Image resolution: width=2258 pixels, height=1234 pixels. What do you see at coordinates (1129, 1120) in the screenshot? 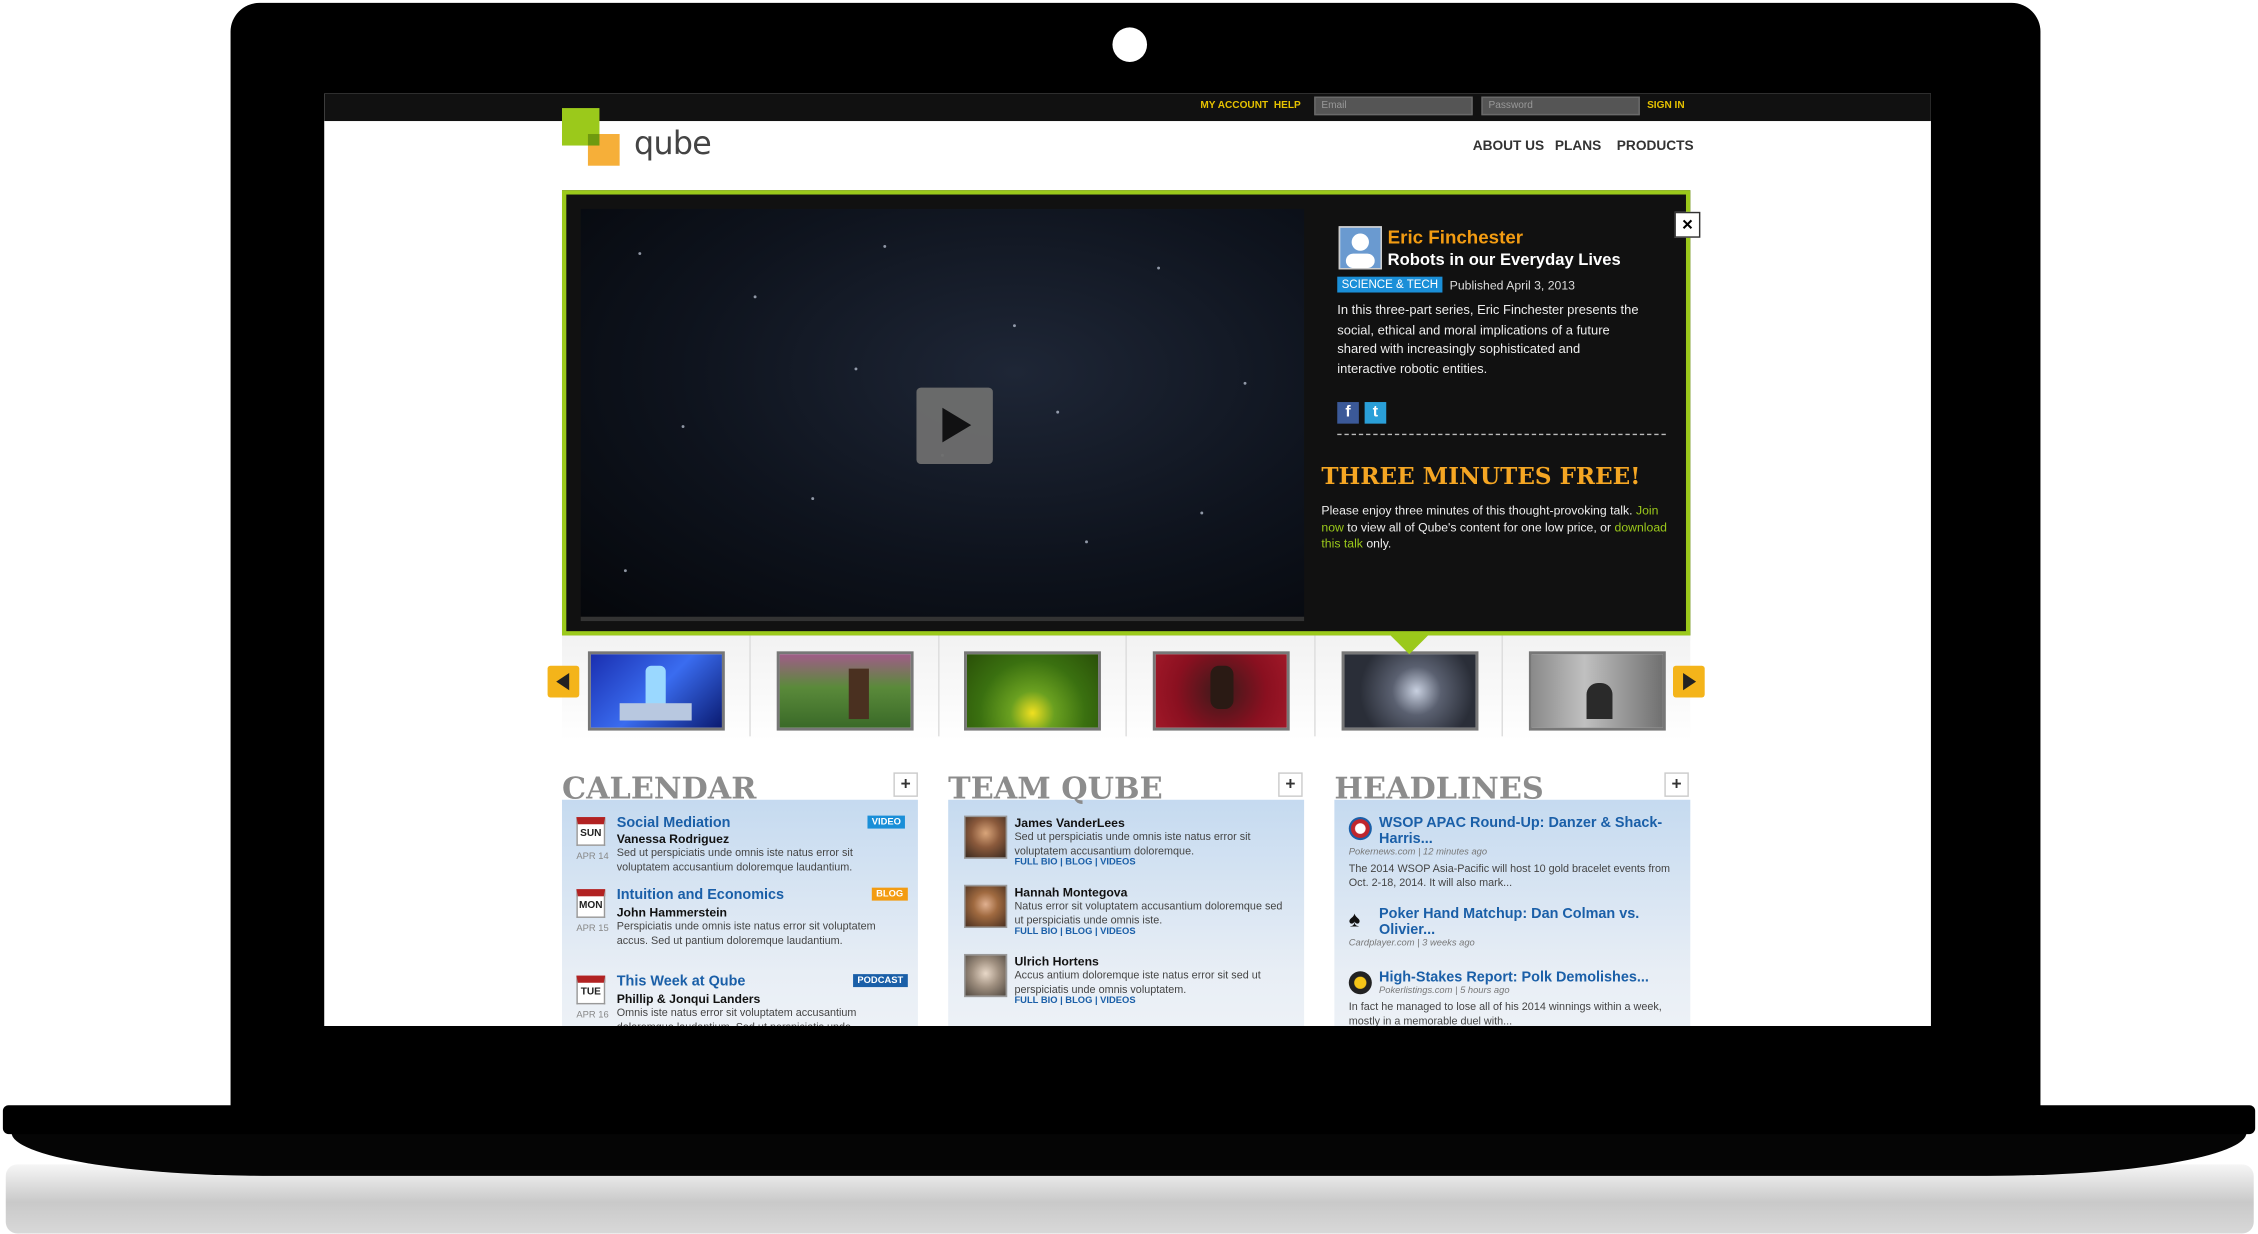
I see `laptop-base` at bounding box center [1129, 1120].